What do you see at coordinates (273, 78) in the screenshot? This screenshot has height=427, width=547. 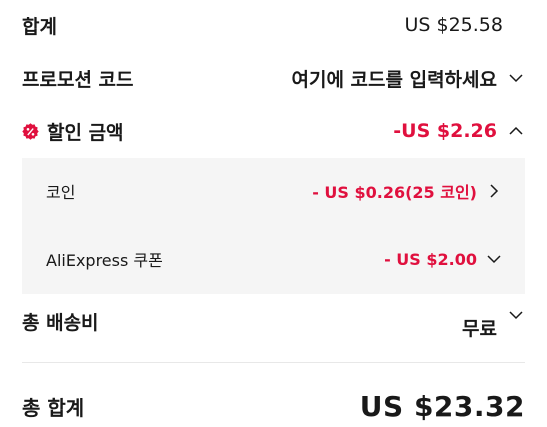 I see `promo-code-row: 프로모션 코드 여기에 코드를 입력하세요` at bounding box center [273, 78].